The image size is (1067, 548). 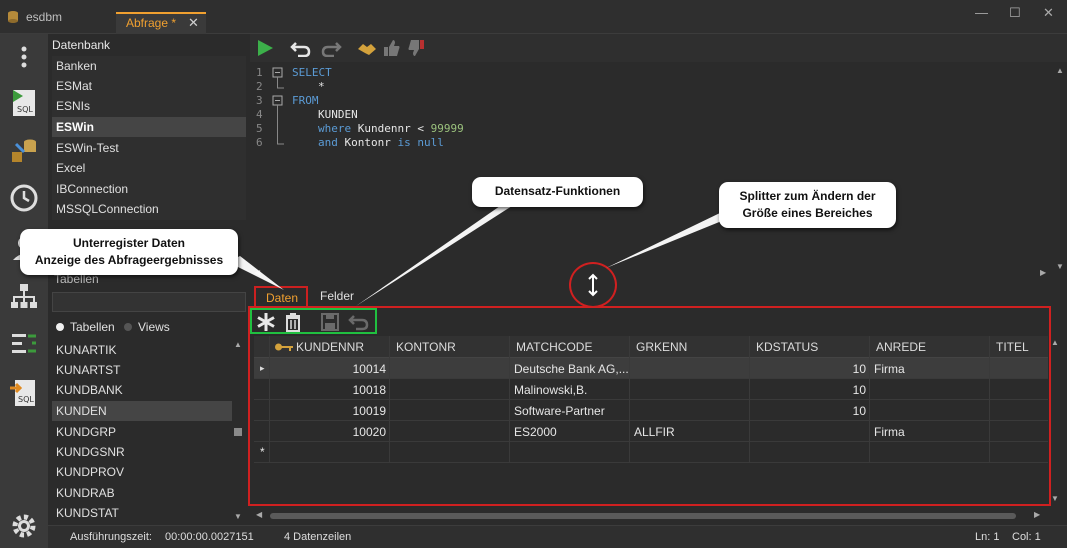 I want to click on cell-kundennr: 10018, so click(x=328, y=390).